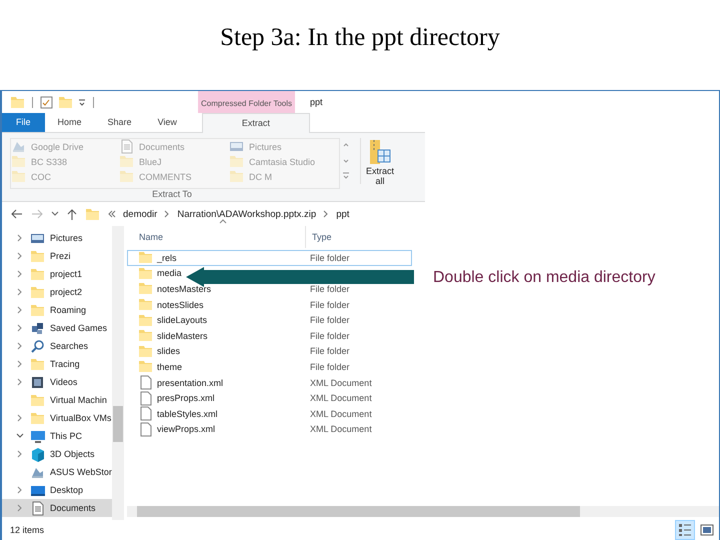 The width and height of the screenshot is (720, 540). Describe the element at coordinates (57, 238) in the screenshot. I see `tree-item: Pictures` at that location.